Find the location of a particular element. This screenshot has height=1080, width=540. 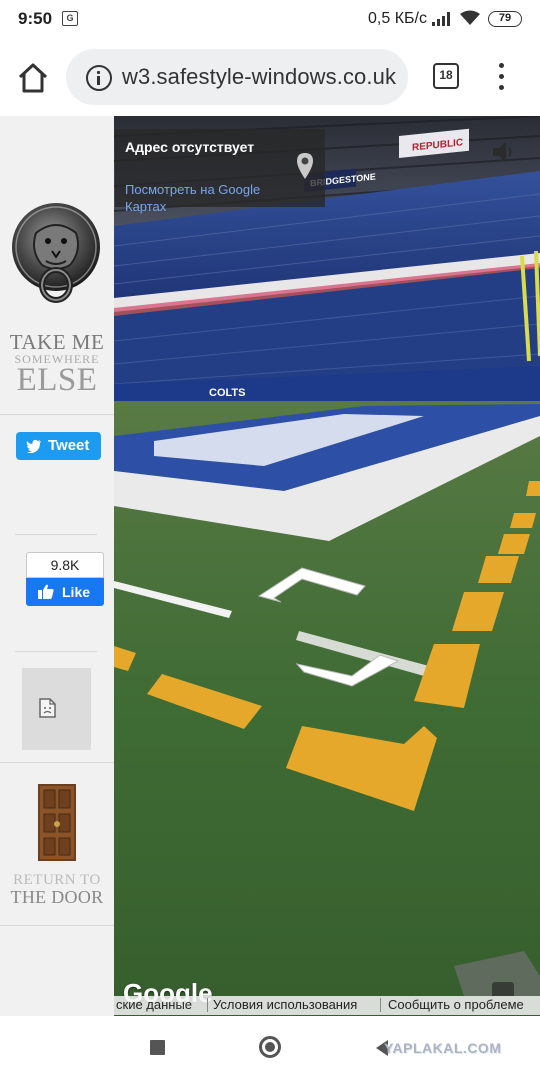

browser-toolbar: w3.safestyle-windows.co.uk 18 is located at coordinates (270, 77).